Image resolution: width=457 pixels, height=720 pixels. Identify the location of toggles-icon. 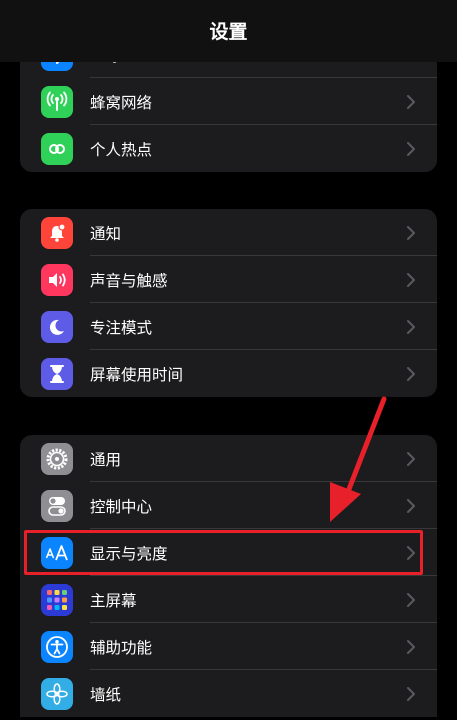
(57, 506).